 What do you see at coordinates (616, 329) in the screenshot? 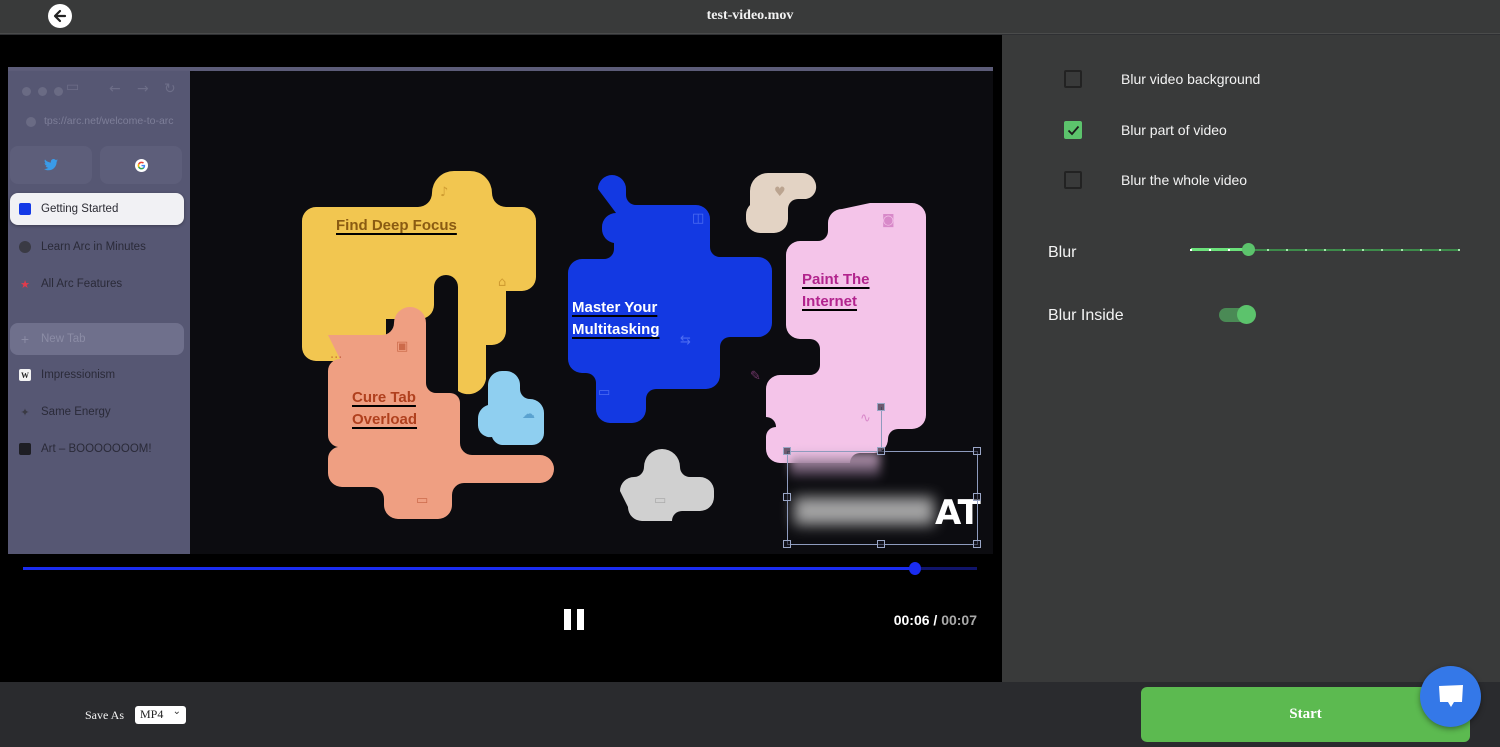
I see `tile-text: Multitasking` at bounding box center [616, 329].